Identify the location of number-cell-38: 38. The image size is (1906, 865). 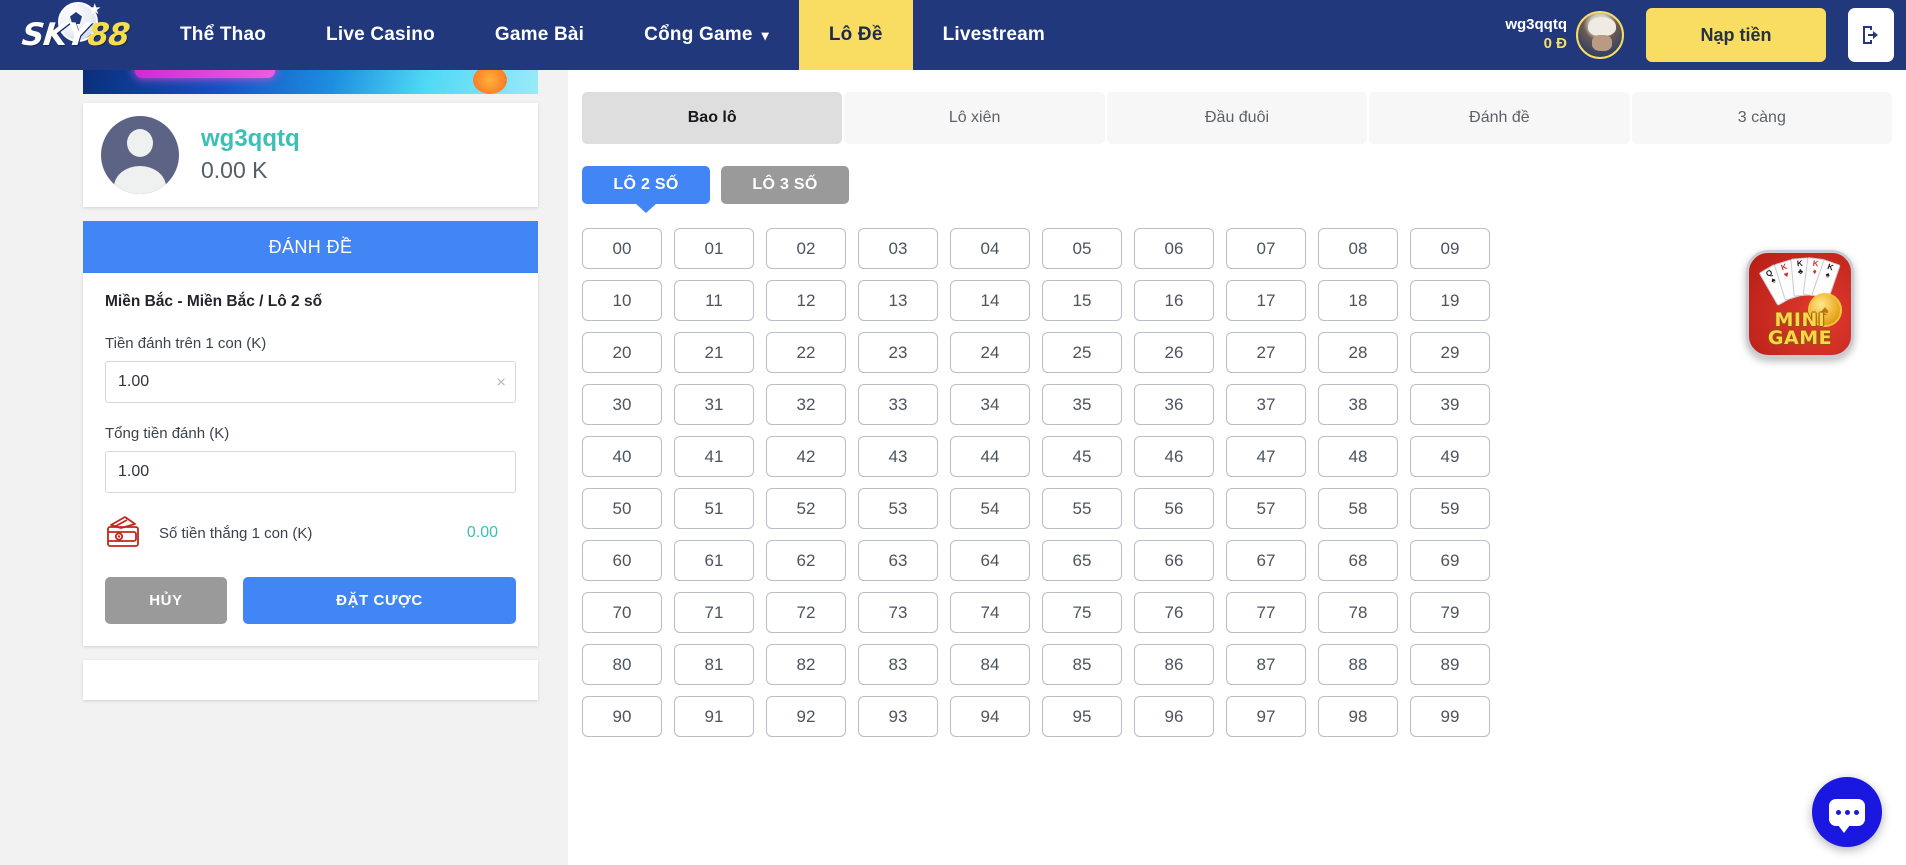
(1358, 404).